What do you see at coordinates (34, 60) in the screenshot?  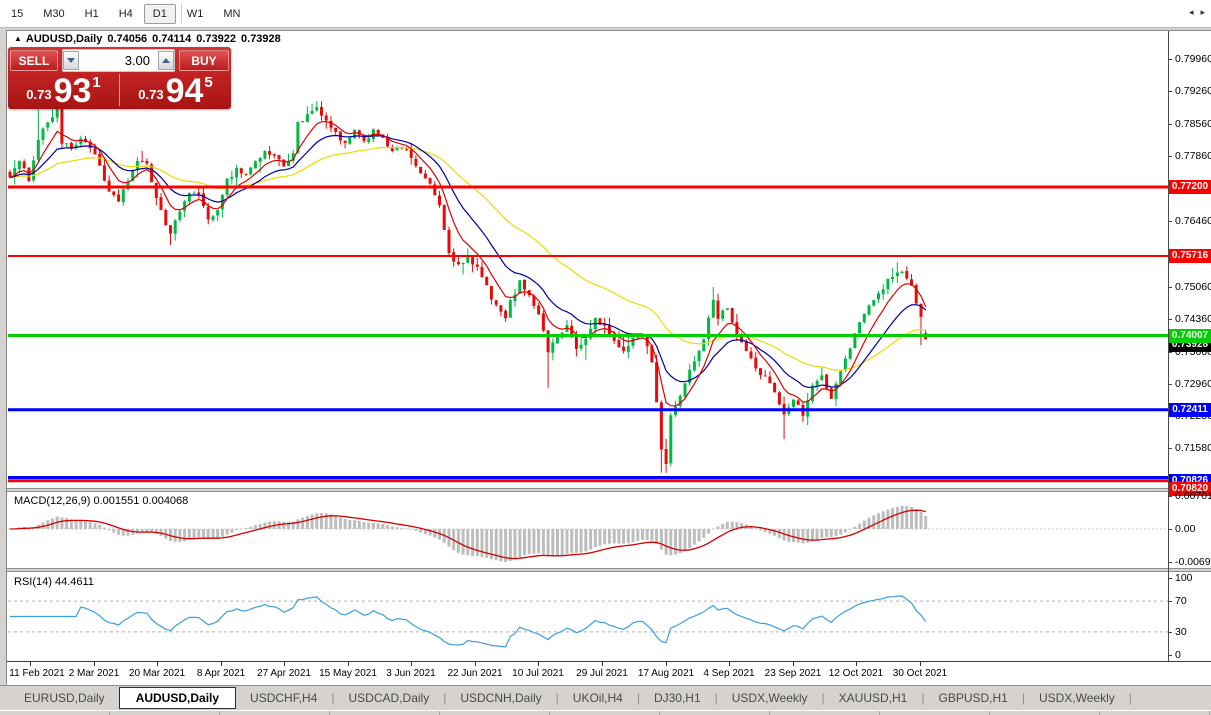 I see `sell-button: SELL` at bounding box center [34, 60].